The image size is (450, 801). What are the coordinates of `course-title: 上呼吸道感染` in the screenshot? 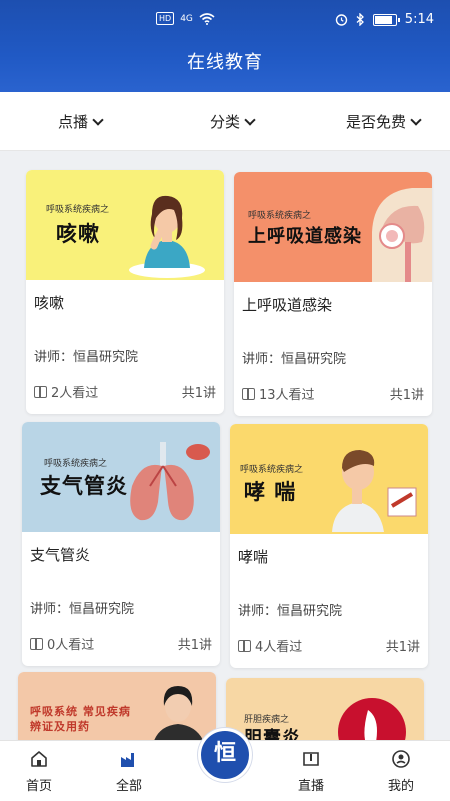 It's located at (287, 305).